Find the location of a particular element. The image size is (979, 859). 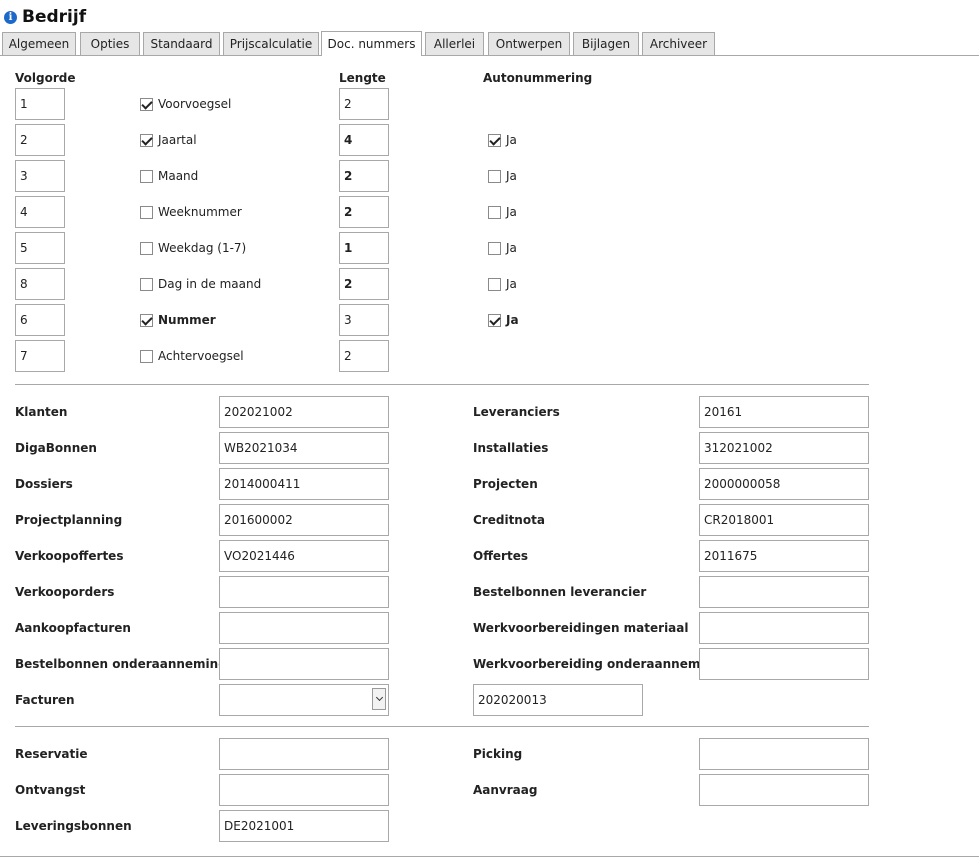

tab-divider is located at coordinates (489, 55).